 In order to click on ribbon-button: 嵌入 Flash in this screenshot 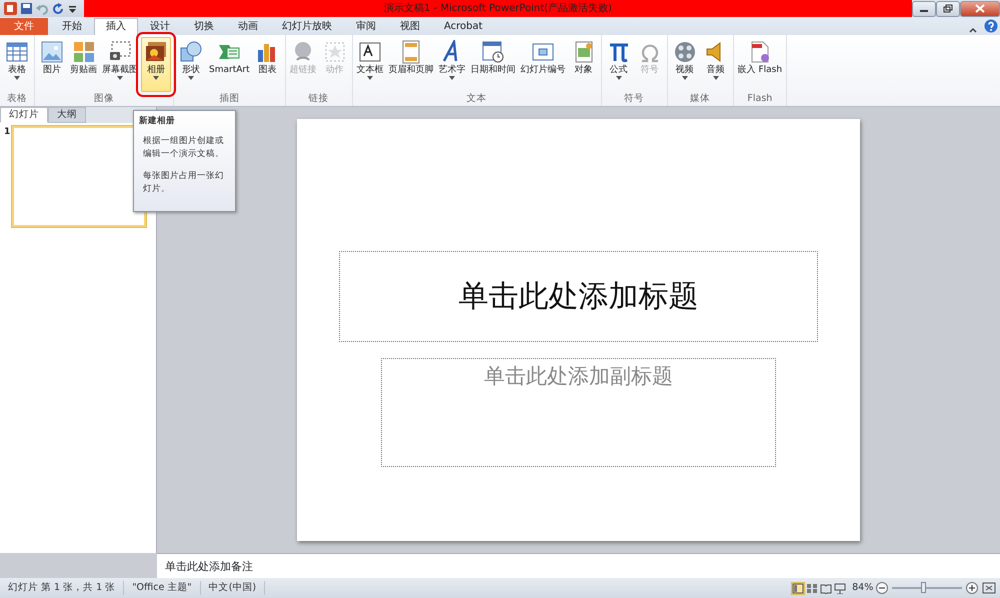, I will do `click(760, 64)`.